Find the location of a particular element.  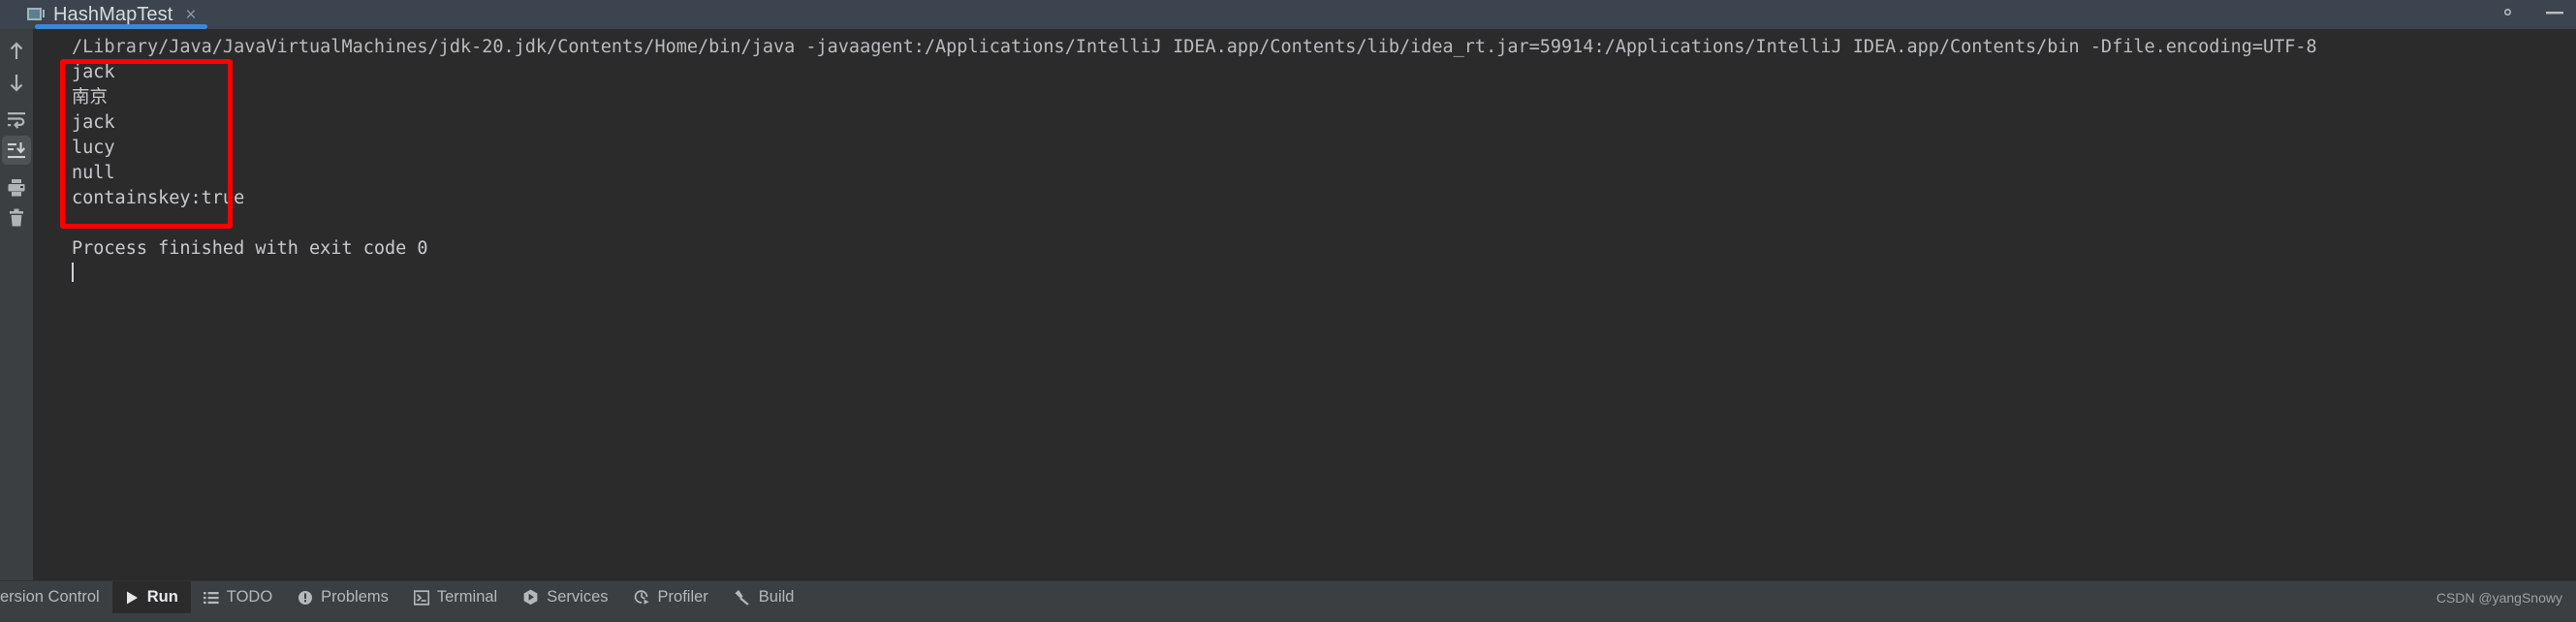

tool-window-problems: Problems is located at coordinates (343, 597).